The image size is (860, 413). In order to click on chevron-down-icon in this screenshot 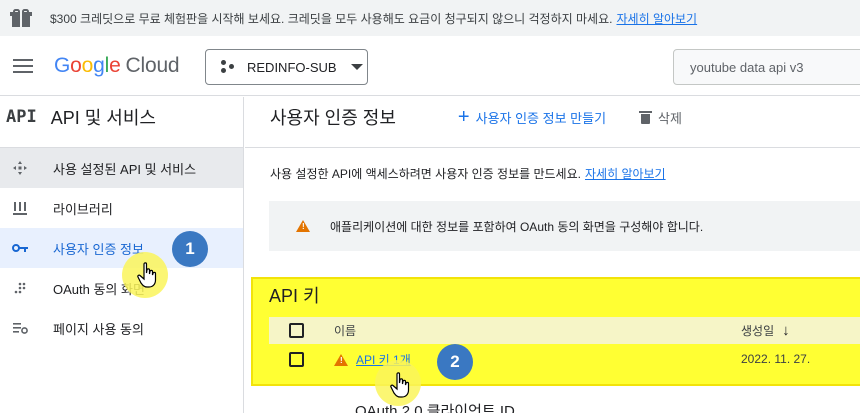, I will do `click(356, 67)`.